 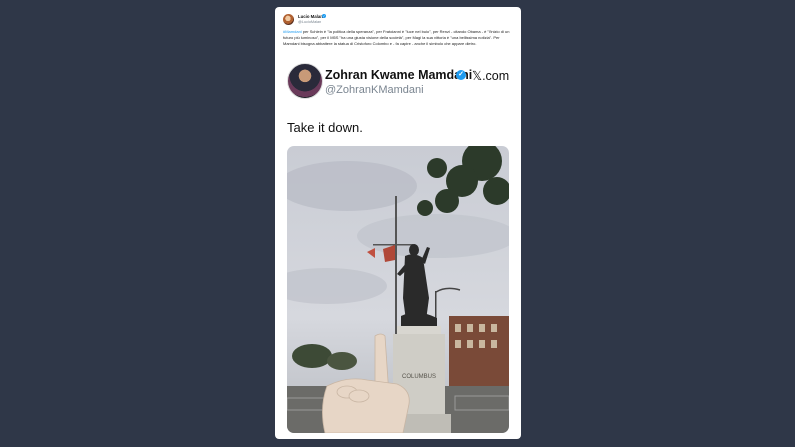 I want to click on embed-avatar, so click(x=305, y=81).